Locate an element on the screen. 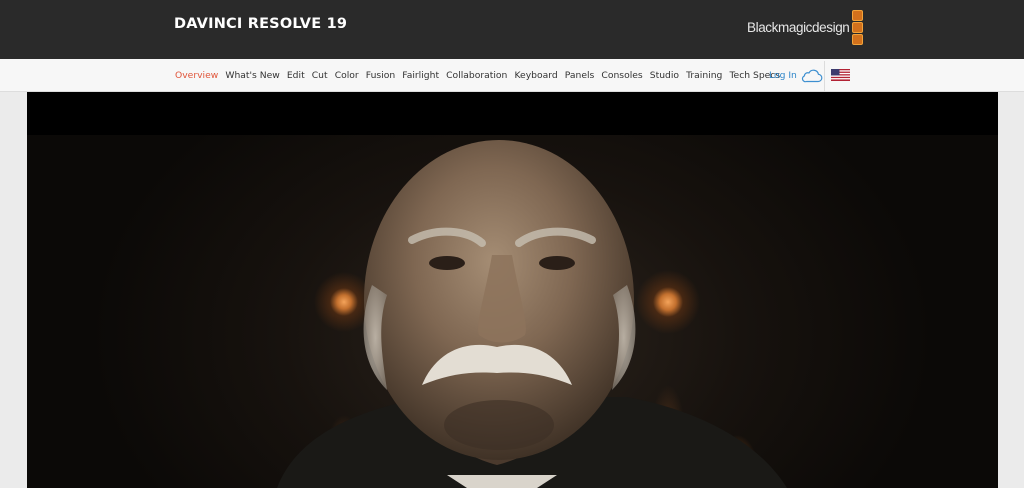 The image size is (1024, 488). login-label: Log In is located at coordinates (783, 75).